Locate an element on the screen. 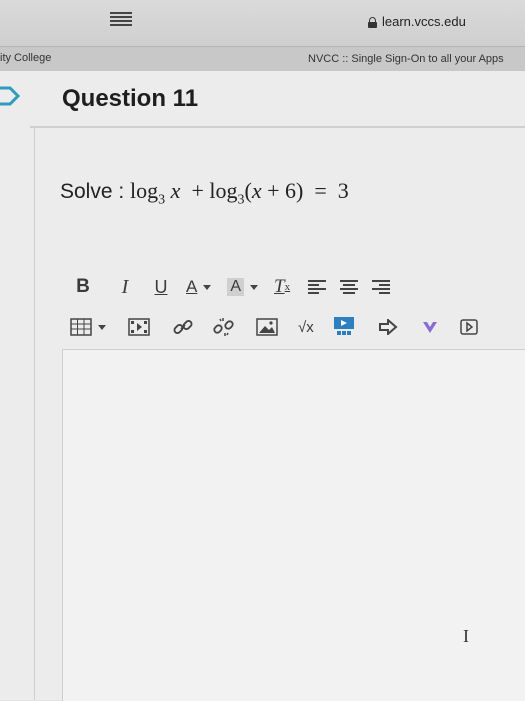  align-right-icon is located at coordinates (381, 287).